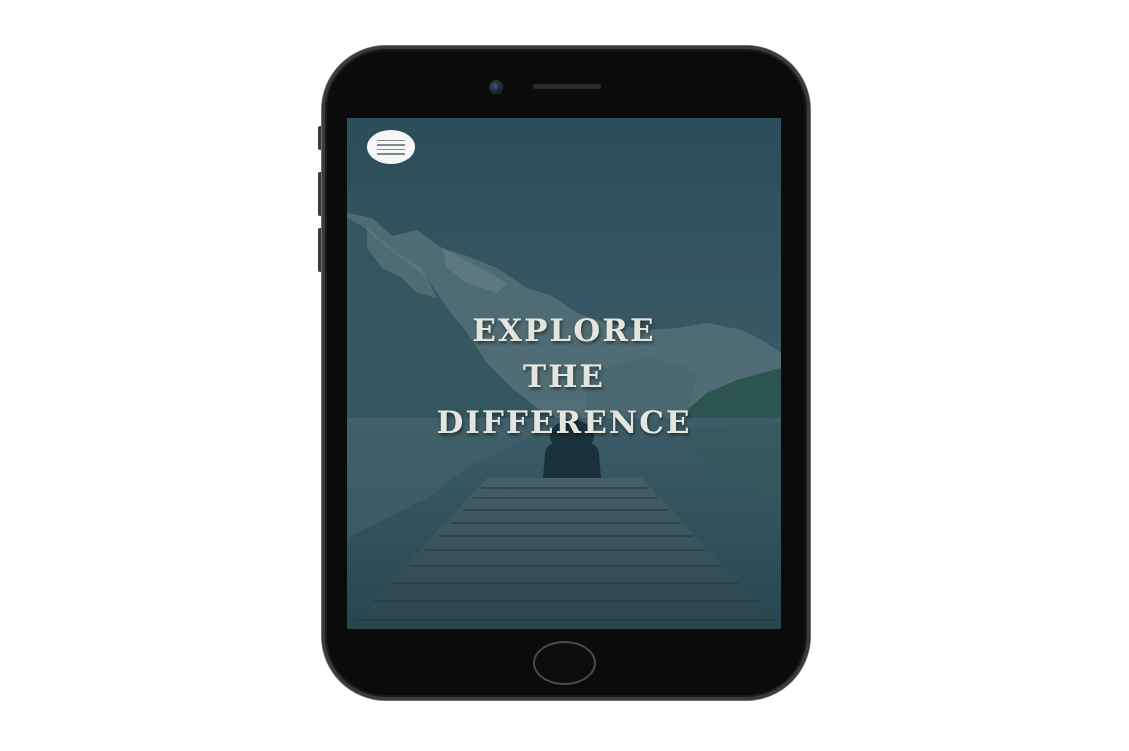  What do you see at coordinates (567, 86) in the screenshot?
I see `earpiece-speaker` at bounding box center [567, 86].